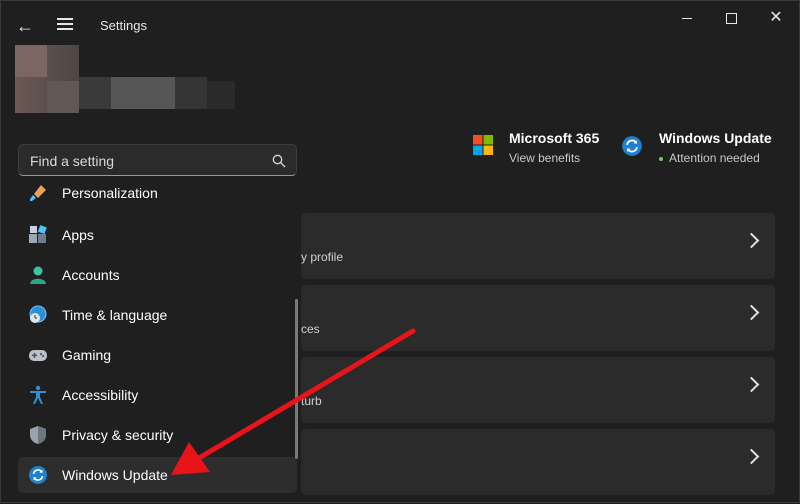  What do you see at coordinates (310, 329) in the screenshot?
I see `card-description: ces` at bounding box center [310, 329].